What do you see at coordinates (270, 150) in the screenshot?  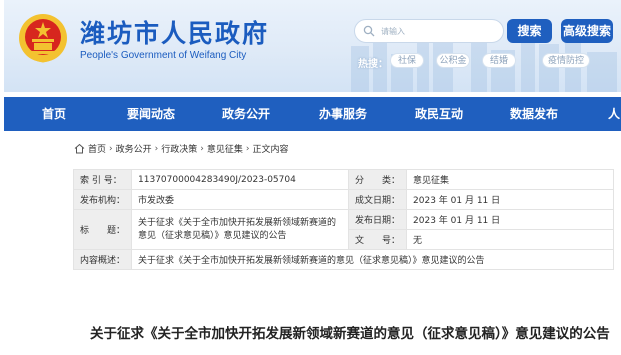 I see `breadcrumb-current: 正文内容` at bounding box center [270, 150].